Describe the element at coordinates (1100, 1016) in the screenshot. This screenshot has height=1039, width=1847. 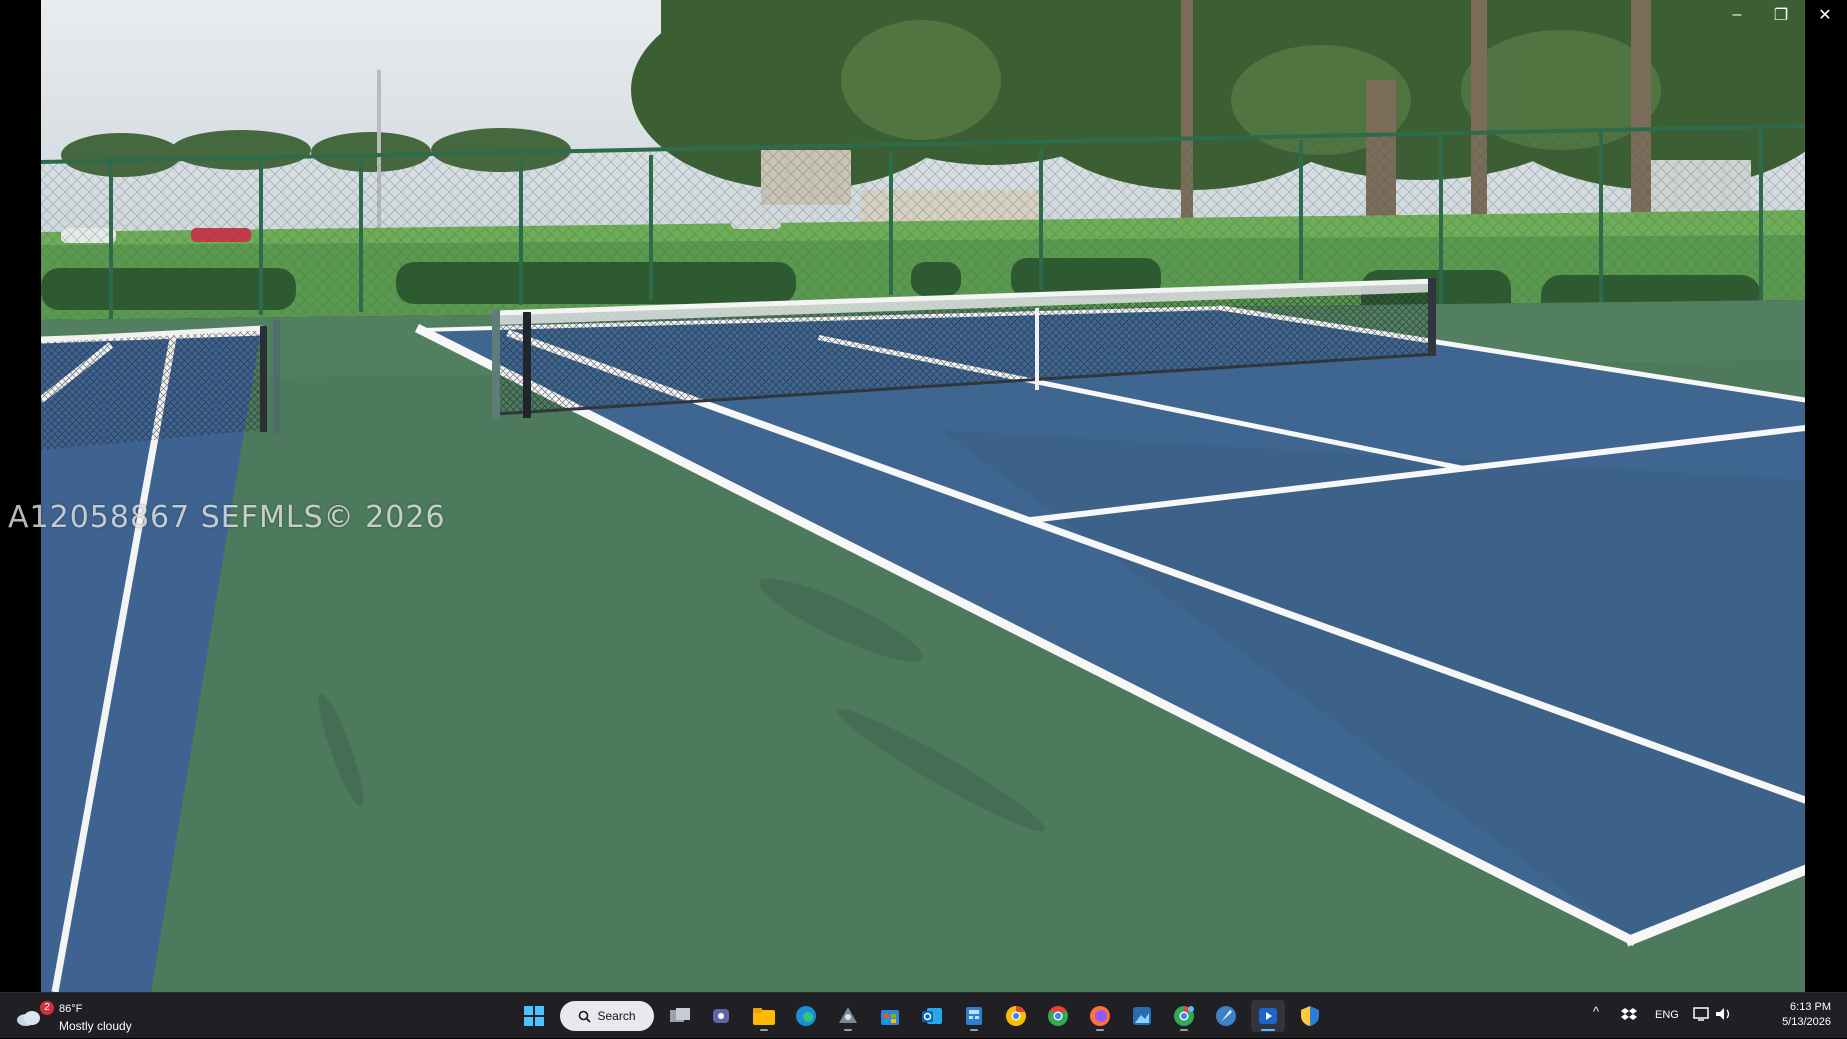
I see `firefox-icon` at that location.